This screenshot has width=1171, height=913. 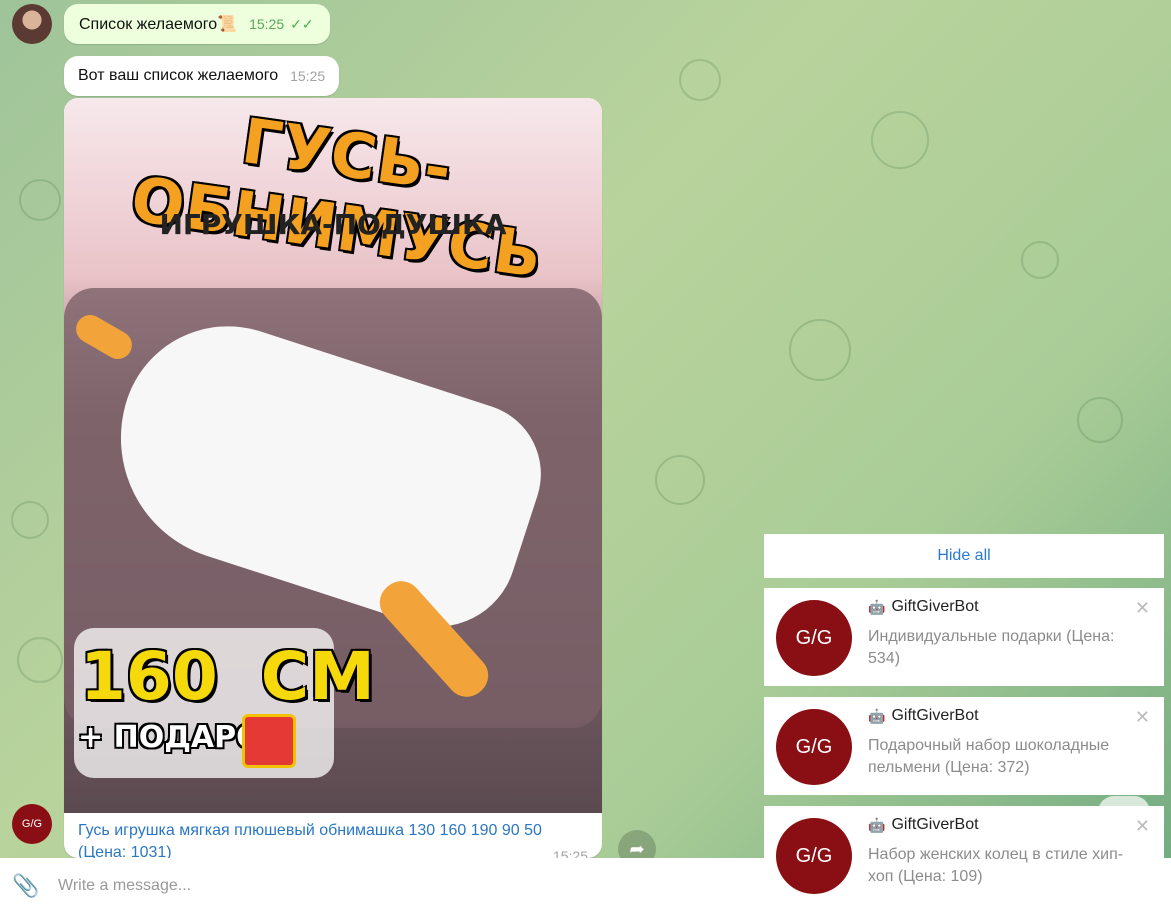 I want to click on photo-title: ГУСЬ-ОБНИМУСЬ, so click(x=336, y=198).